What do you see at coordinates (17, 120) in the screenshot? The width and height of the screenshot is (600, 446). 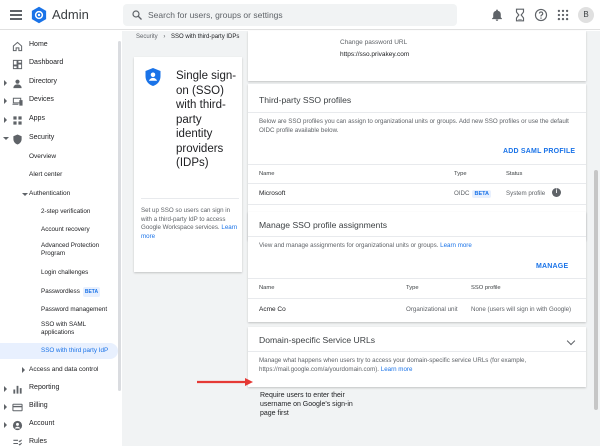 I see `apps-icon` at bounding box center [17, 120].